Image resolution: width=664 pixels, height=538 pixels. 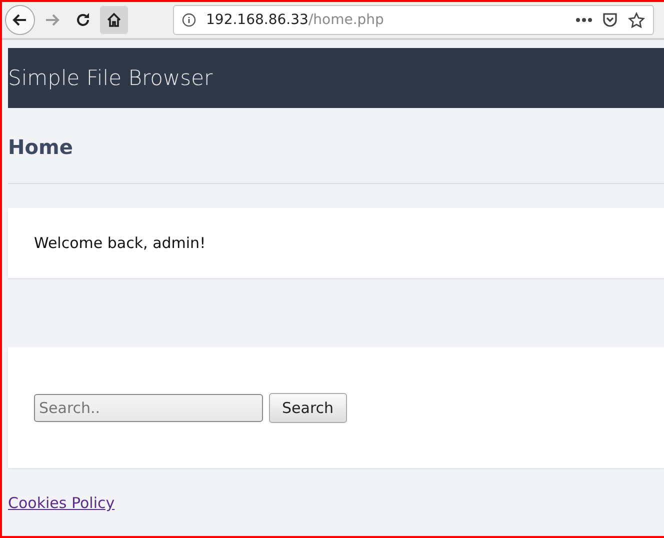 I want to click on cookies-policy-link: Cookies Policy, so click(x=61, y=503).